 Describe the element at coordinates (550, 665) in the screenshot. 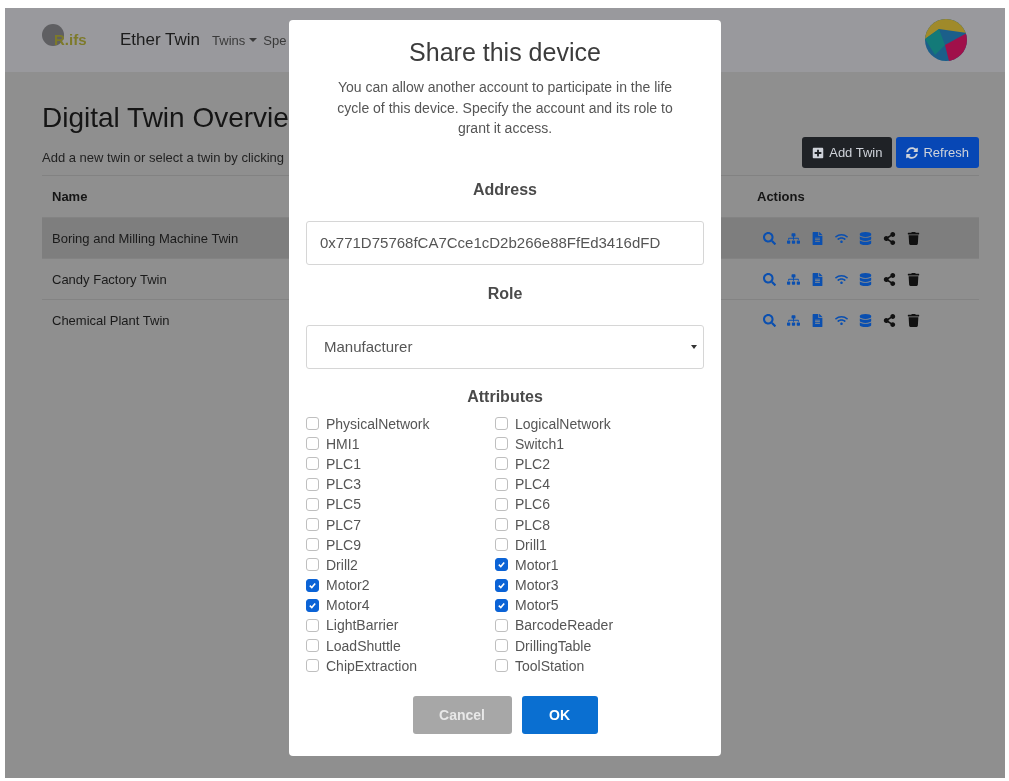

I see `checkbox-label: ToolStation` at that location.